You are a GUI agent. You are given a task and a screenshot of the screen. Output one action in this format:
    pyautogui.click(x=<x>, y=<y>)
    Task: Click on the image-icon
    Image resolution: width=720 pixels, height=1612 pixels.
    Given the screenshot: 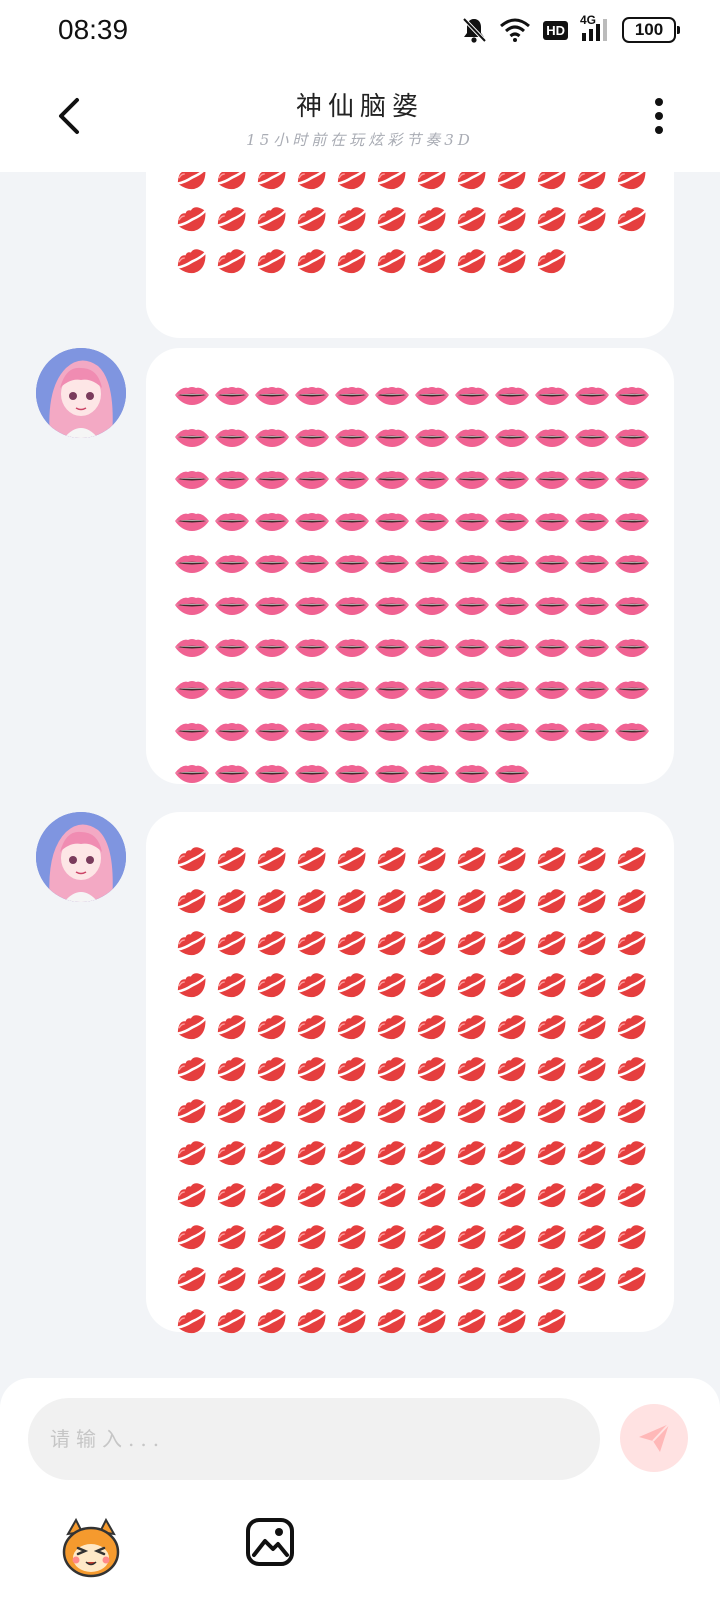 What is the action you would take?
    pyautogui.click(x=270, y=1542)
    